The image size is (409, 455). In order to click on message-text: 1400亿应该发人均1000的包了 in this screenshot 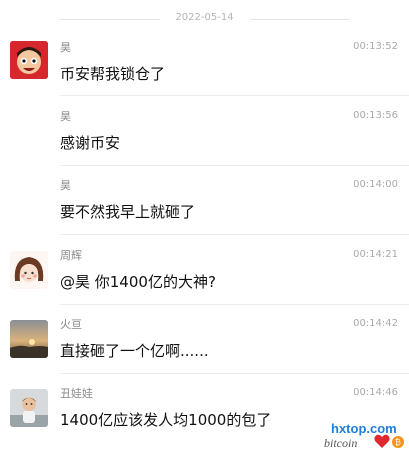, I will do `click(166, 420)`.